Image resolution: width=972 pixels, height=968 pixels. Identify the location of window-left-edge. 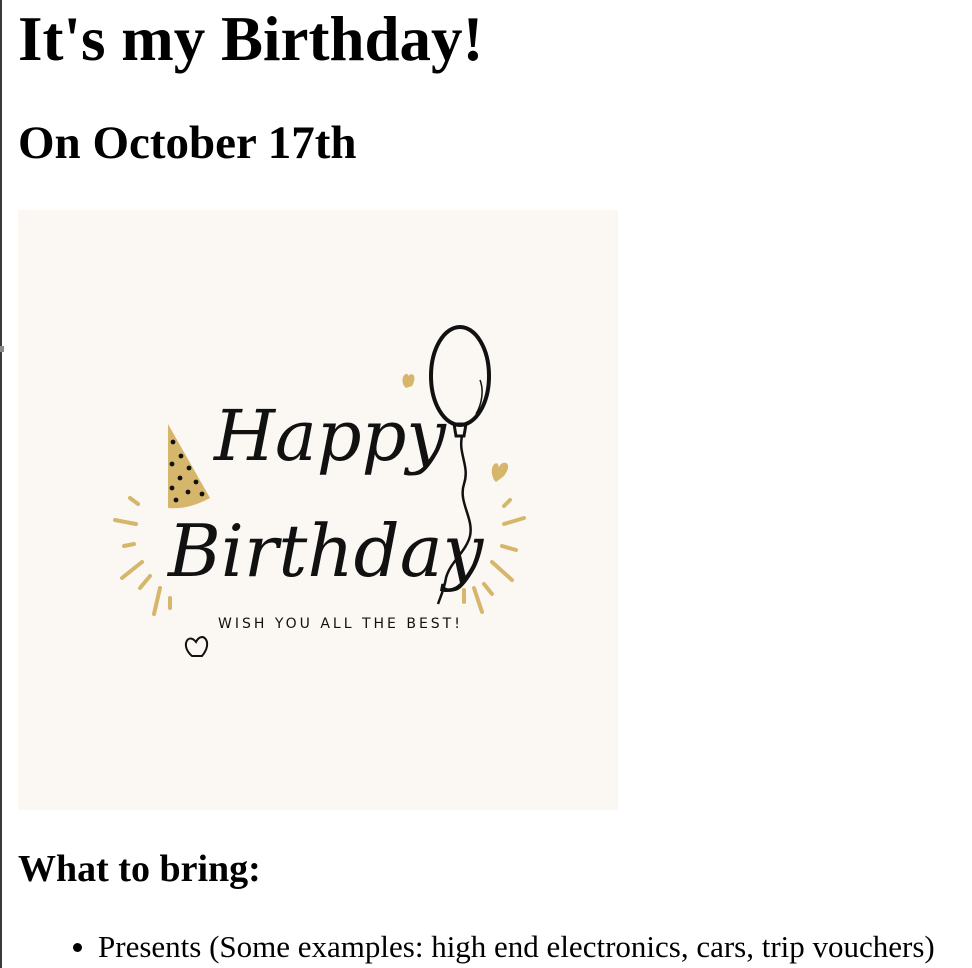
(1, 484).